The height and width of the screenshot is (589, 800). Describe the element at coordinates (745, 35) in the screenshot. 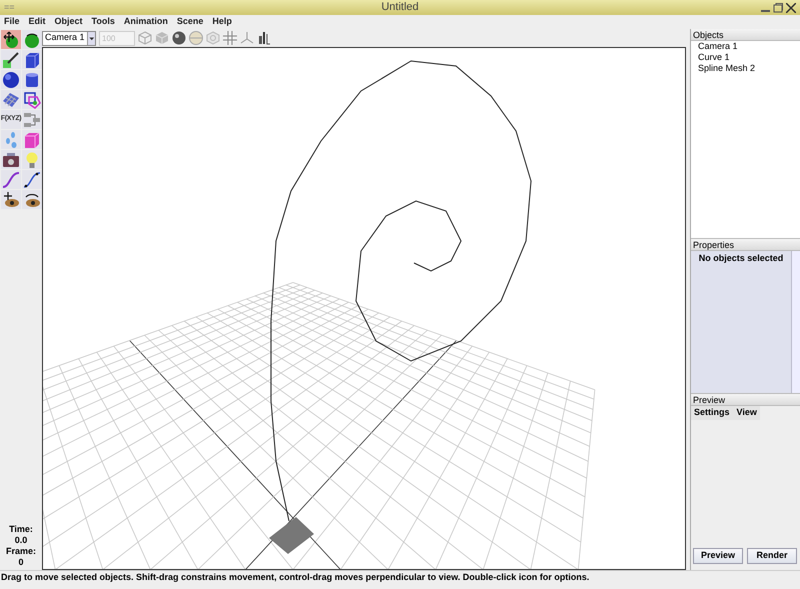

I see `panel-title: Objects` at that location.